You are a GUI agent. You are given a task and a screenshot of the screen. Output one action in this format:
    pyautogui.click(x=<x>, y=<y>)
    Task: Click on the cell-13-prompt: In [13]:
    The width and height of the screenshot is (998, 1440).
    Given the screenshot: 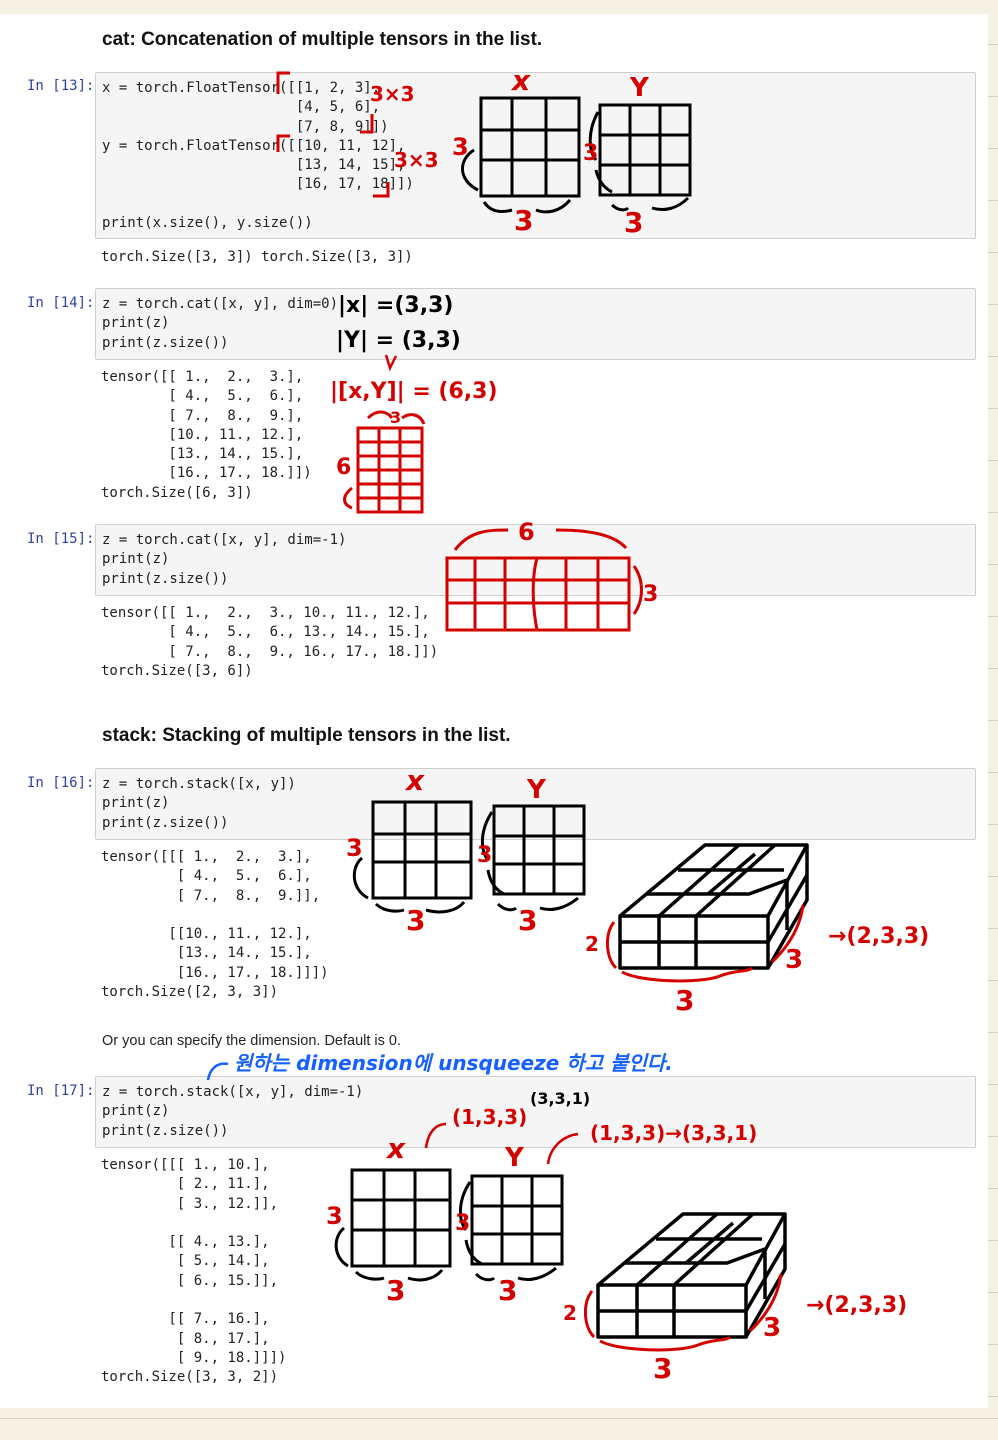 What is the action you would take?
    pyautogui.click(x=61, y=86)
    